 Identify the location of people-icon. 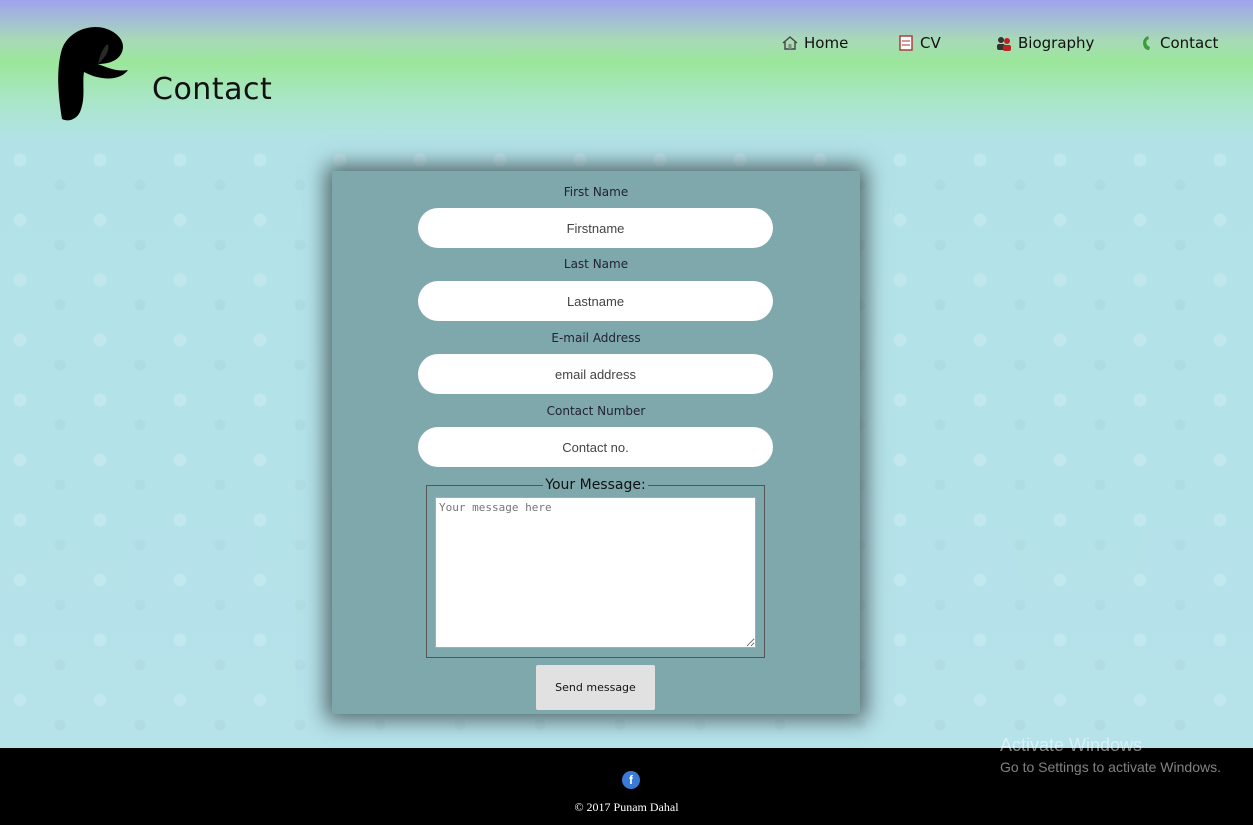
(1004, 43).